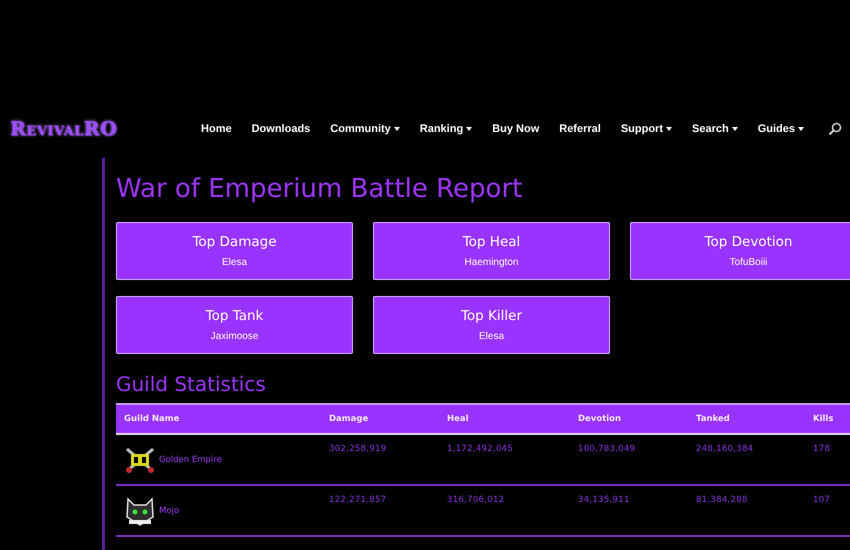  I want to click on nav-link: Referral, so click(580, 129).